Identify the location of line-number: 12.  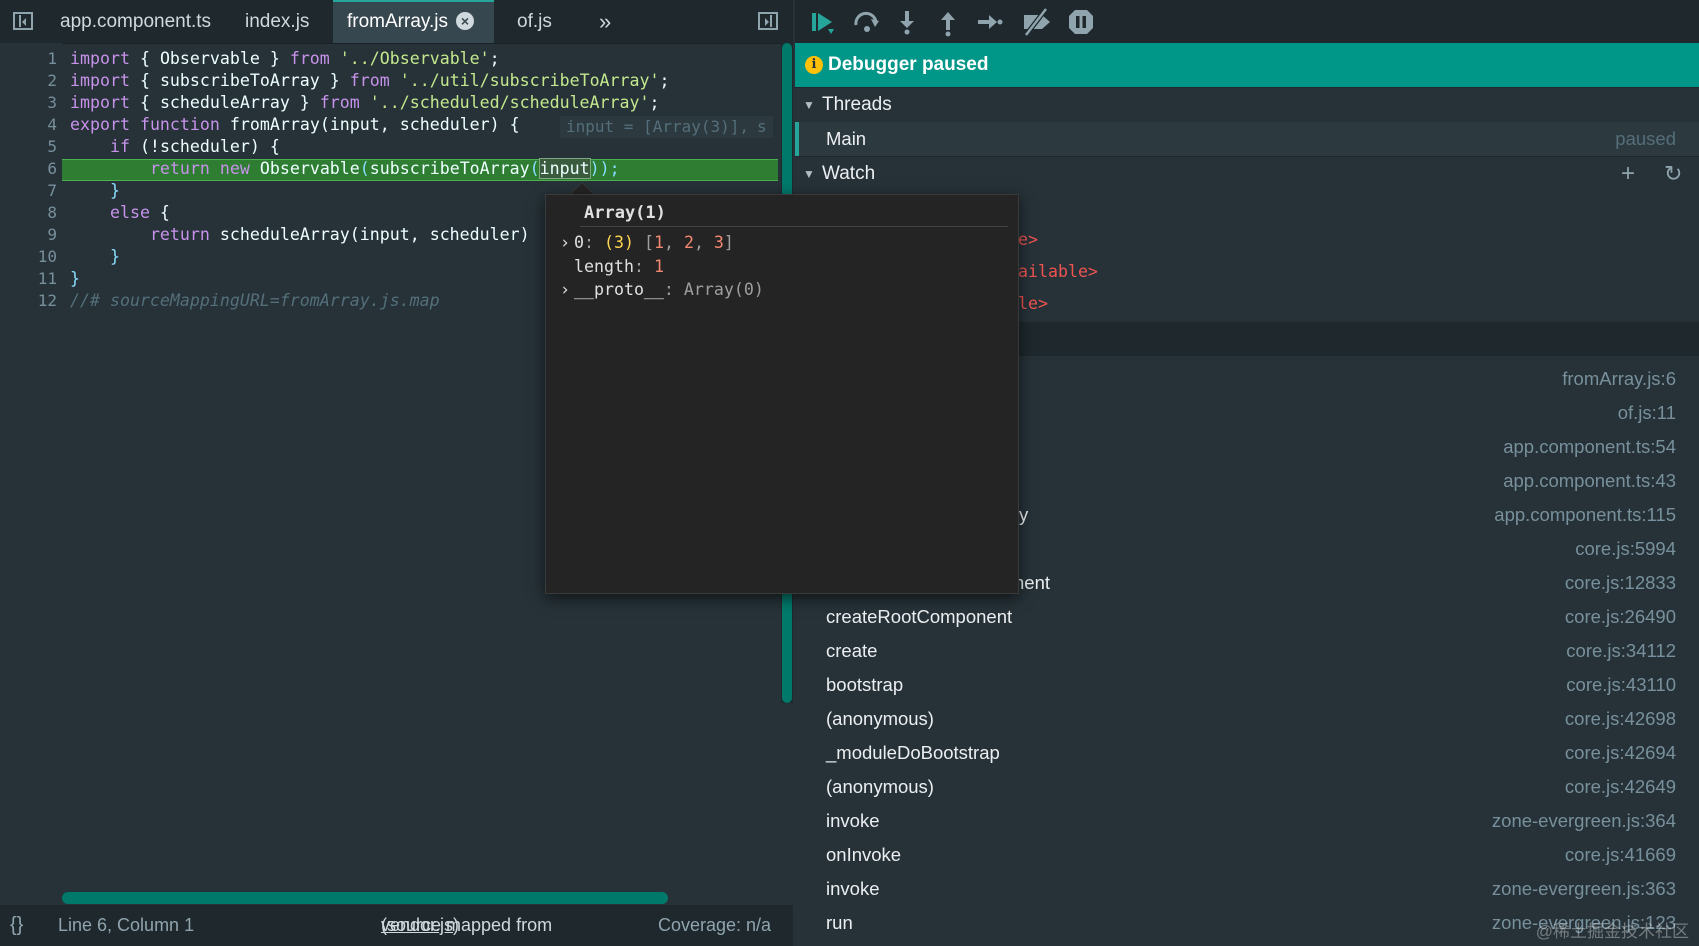
(28, 301).